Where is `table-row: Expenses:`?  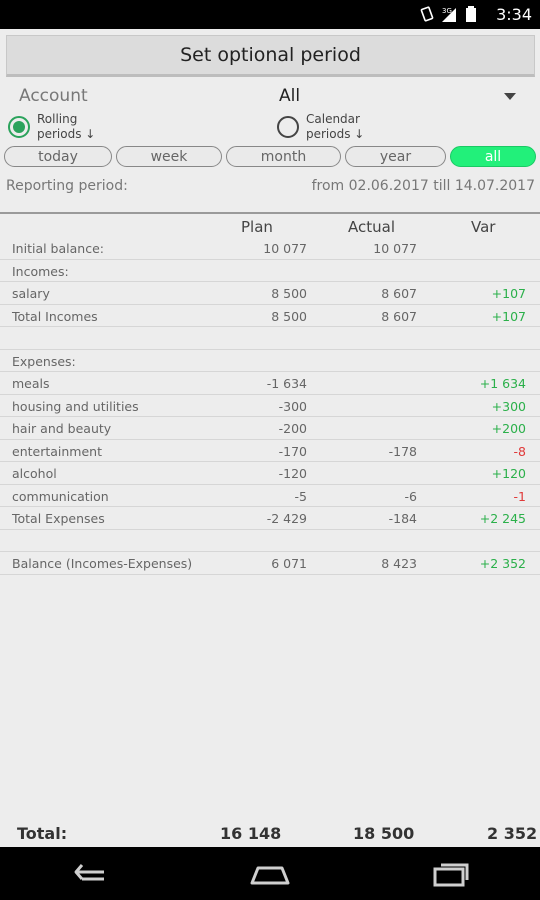 table-row: Expenses: is located at coordinates (270, 361).